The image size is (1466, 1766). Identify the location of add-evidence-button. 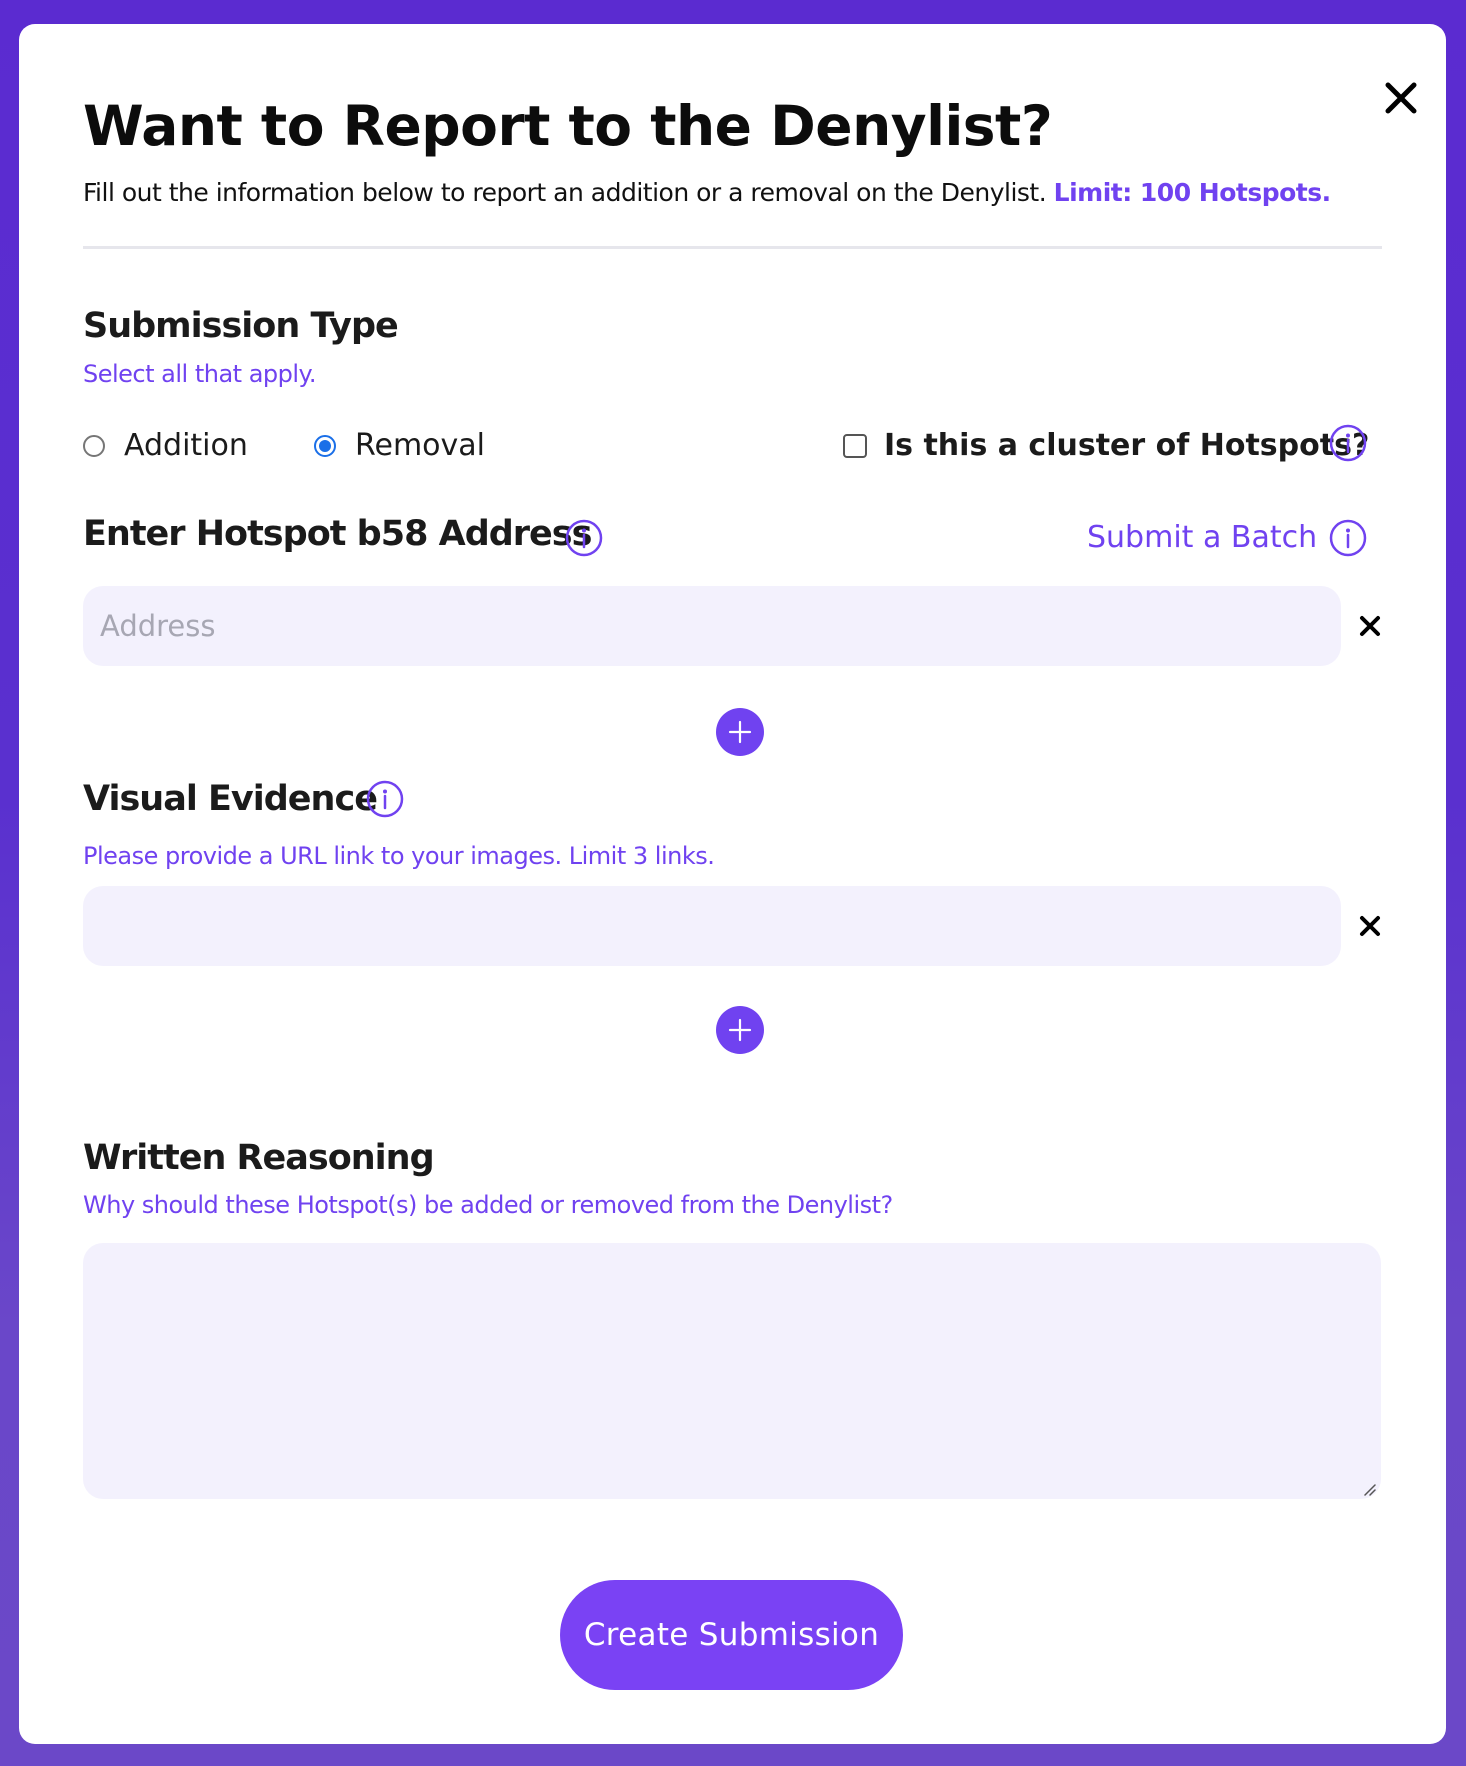
(740, 1030).